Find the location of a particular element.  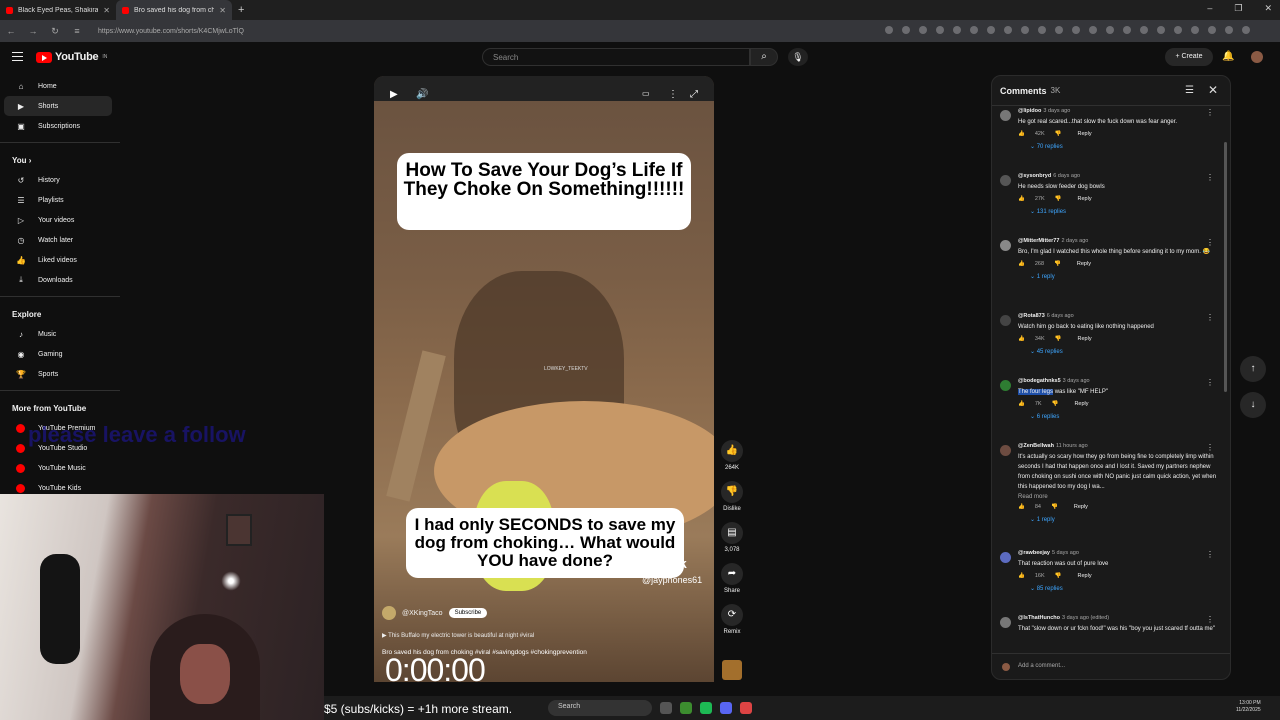

comment-username: @sysonbryd is located at coordinates (1034, 176).